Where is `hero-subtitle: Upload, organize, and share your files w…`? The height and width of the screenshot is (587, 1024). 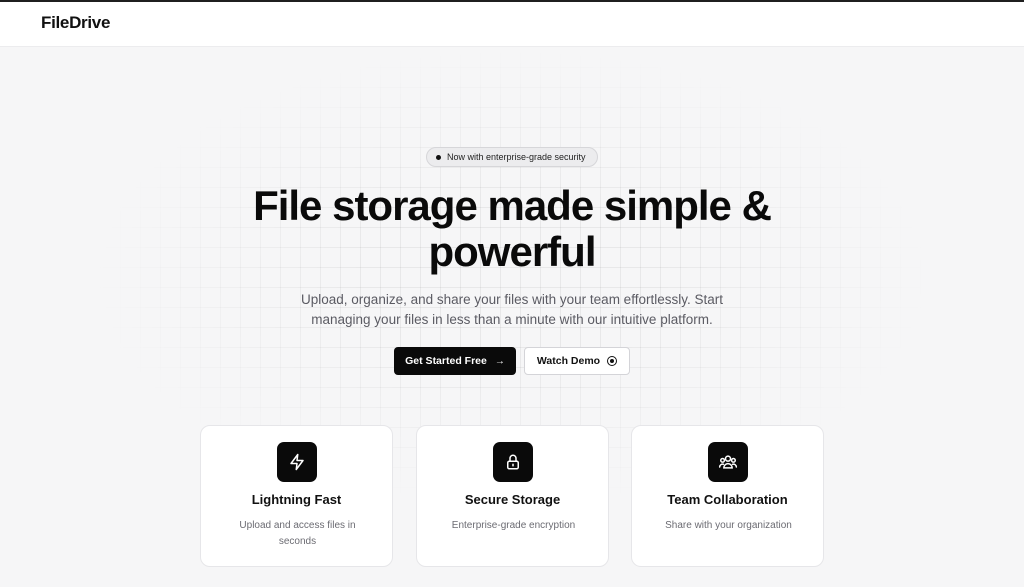
hero-subtitle: Upload, organize, and share your files w… is located at coordinates (512, 309).